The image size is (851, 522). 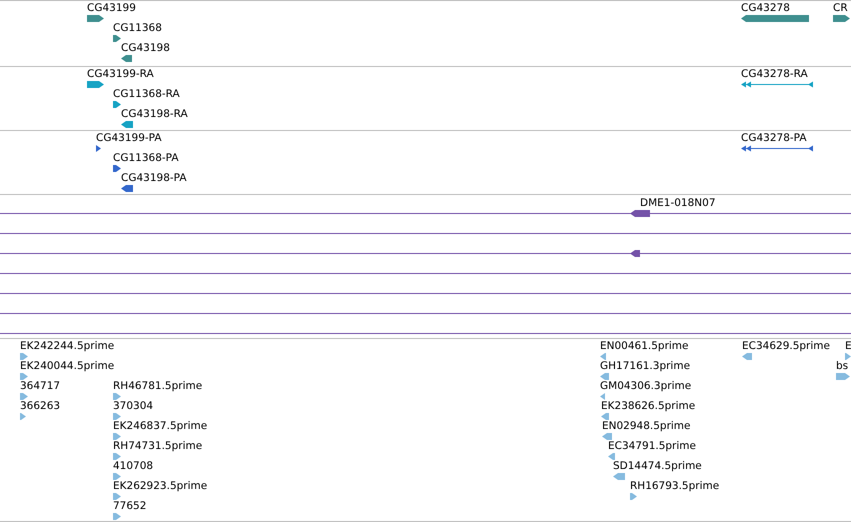 I want to click on feature-label: bs, so click(x=842, y=366).